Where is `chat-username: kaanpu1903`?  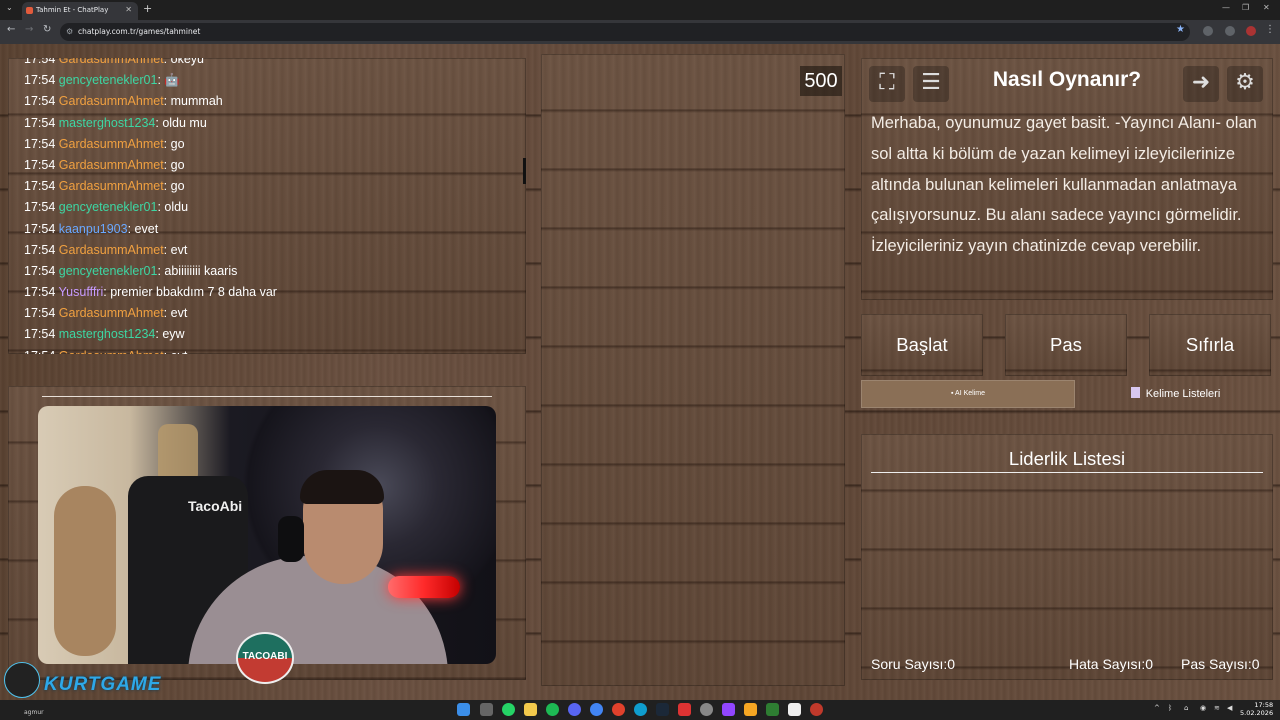 chat-username: kaanpu1903 is located at coordinates (93, 229).